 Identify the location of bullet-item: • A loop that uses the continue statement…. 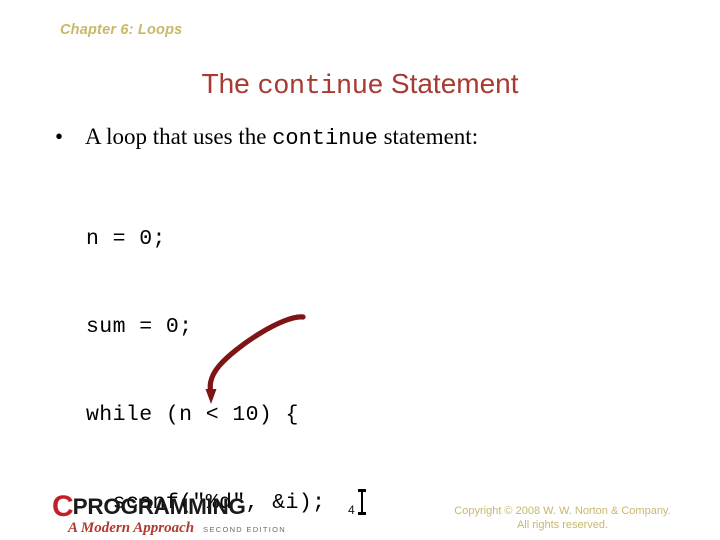
(375, 137).